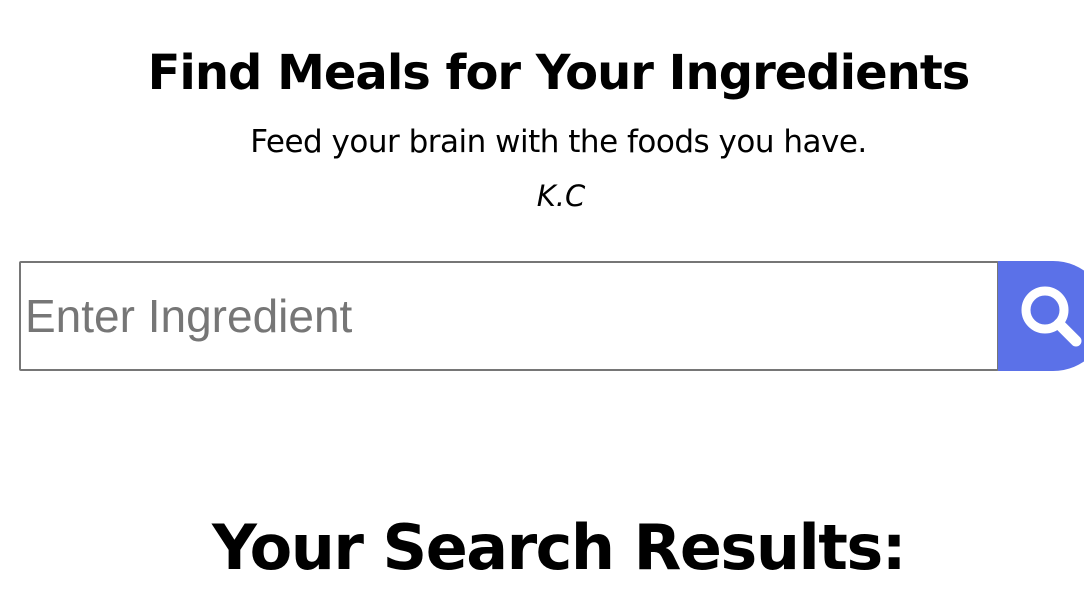 This screenshot has height=593, width=1084. What do you see at coordinates (561, 196) in the screenshot?
I see `author-signature: K.C` at bounding box center [561, 196].